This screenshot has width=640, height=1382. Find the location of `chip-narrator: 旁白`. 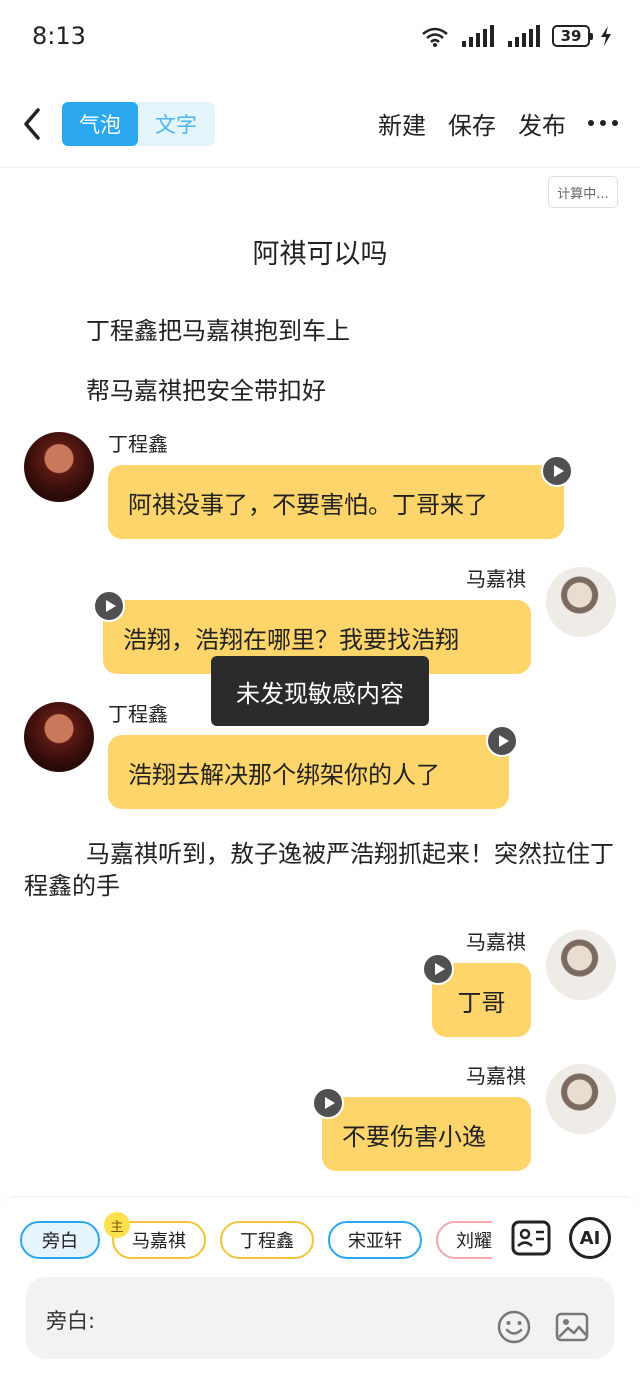

chip-narrator: 旁白 is located at coordinates (60, 1240).